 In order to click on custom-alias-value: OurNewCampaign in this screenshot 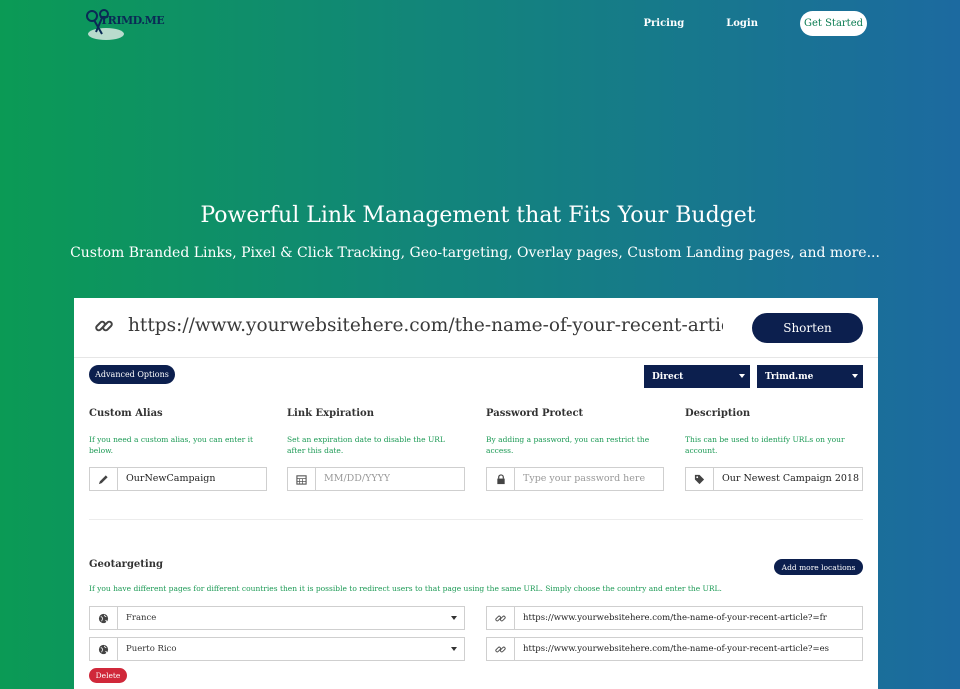, I will do `click(171, 478)`.